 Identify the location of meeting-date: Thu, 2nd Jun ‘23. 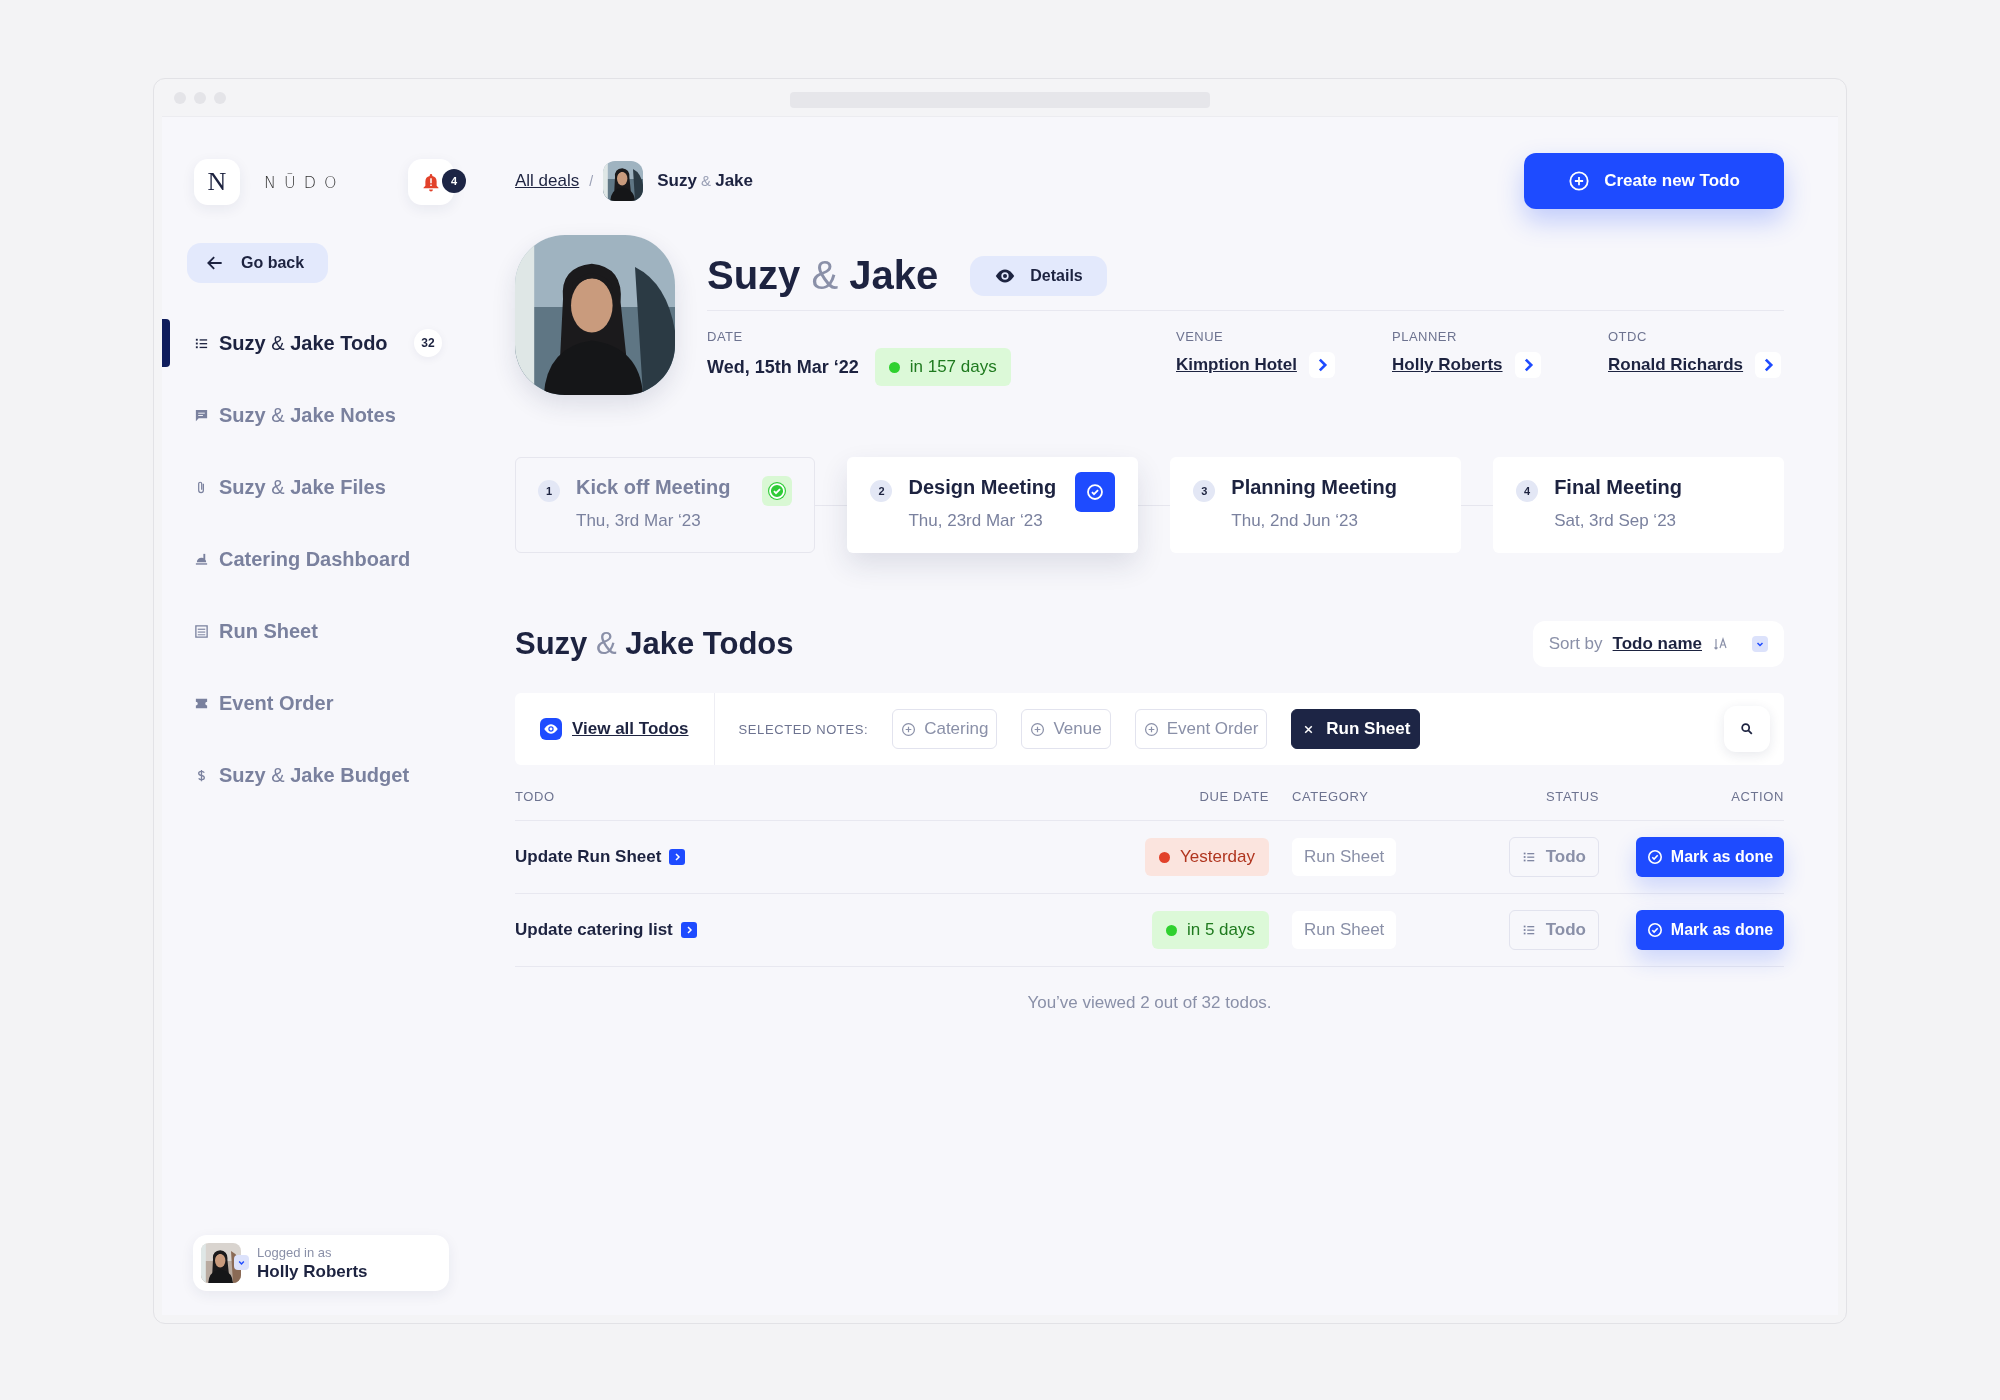
(1295, 521).